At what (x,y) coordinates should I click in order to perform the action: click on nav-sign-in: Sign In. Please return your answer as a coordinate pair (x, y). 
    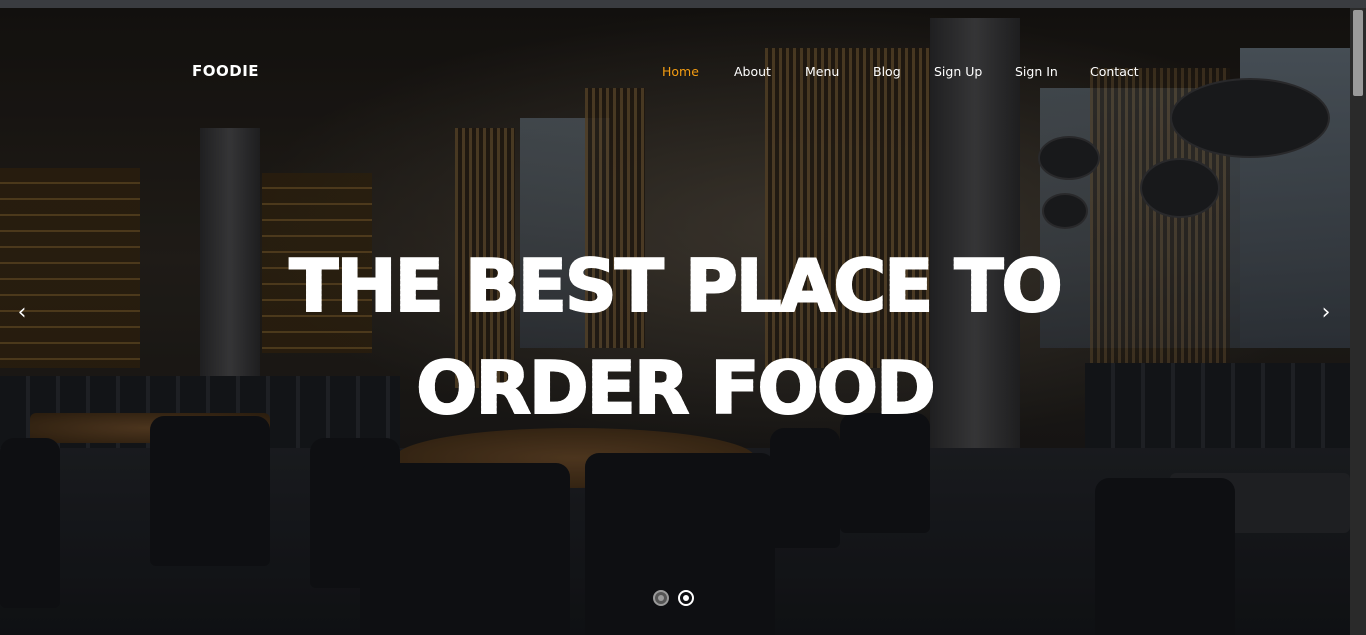
    Looking at the image, I should click on (1036, 71).